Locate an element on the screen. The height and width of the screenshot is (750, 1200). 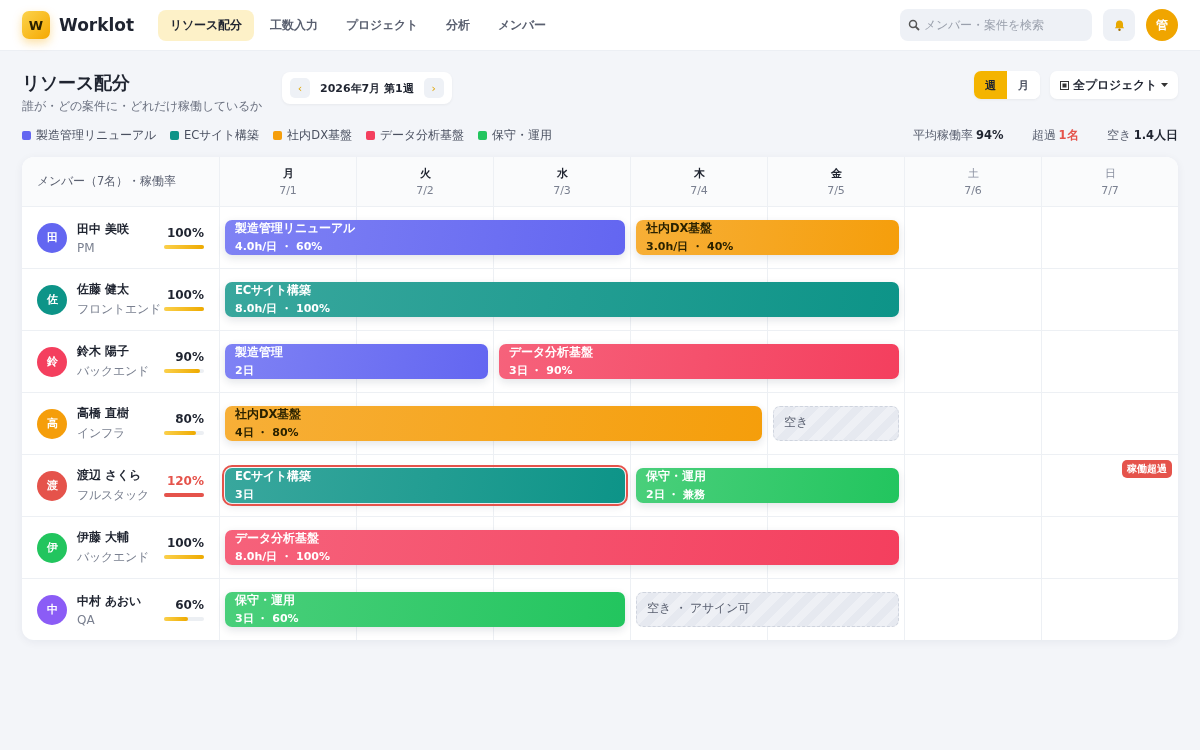
member-avatar: 高 is located at coordinates (52, 423).